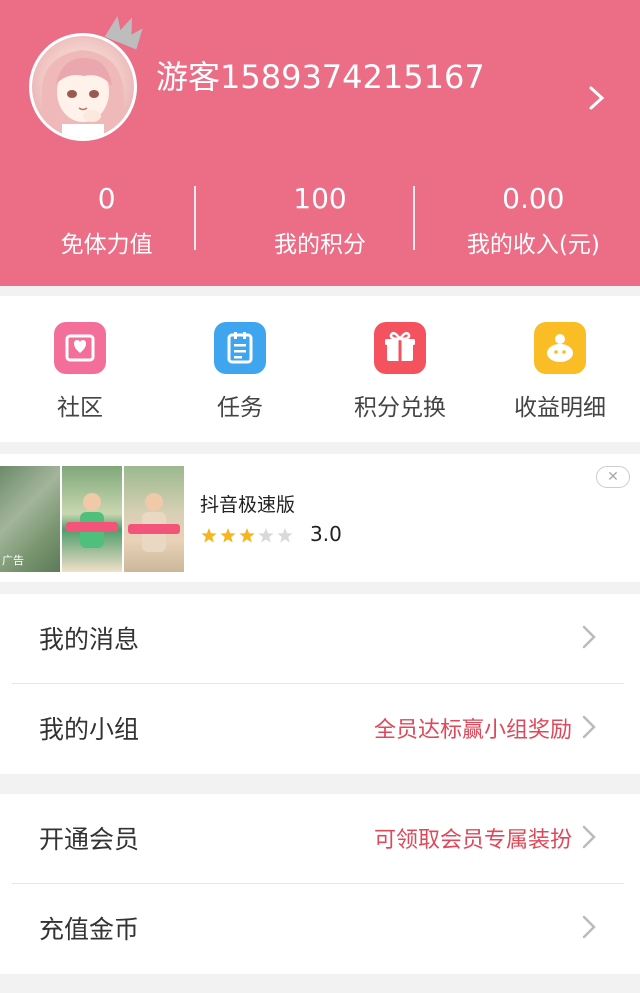 The image size is (640, 993). What do you see at coordinates (613, 477) in the screenshot?
I see `close-ad-button: ✕` at bounding box center [613, 477].